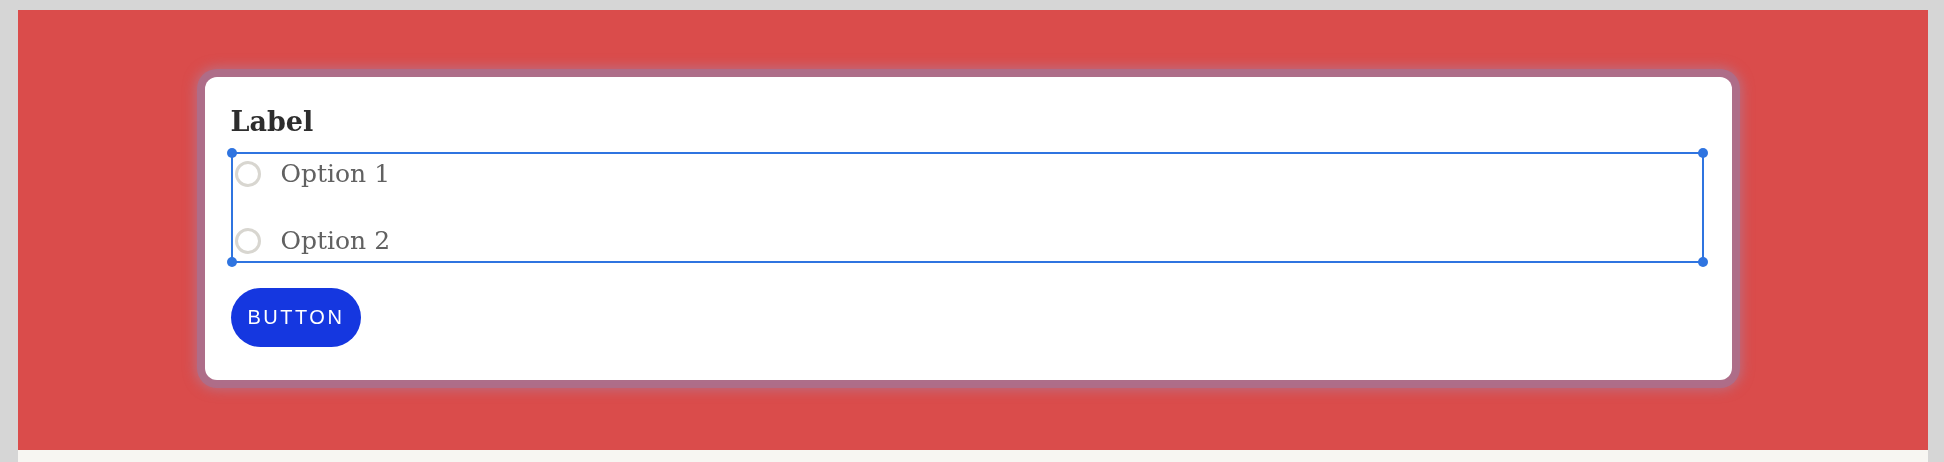 This screenshot has height=462, width=1944. What do you see at coordinates (311, 174) in the screenshot?
I see `radio-option: Option 1` at bounding box center [311, 174].